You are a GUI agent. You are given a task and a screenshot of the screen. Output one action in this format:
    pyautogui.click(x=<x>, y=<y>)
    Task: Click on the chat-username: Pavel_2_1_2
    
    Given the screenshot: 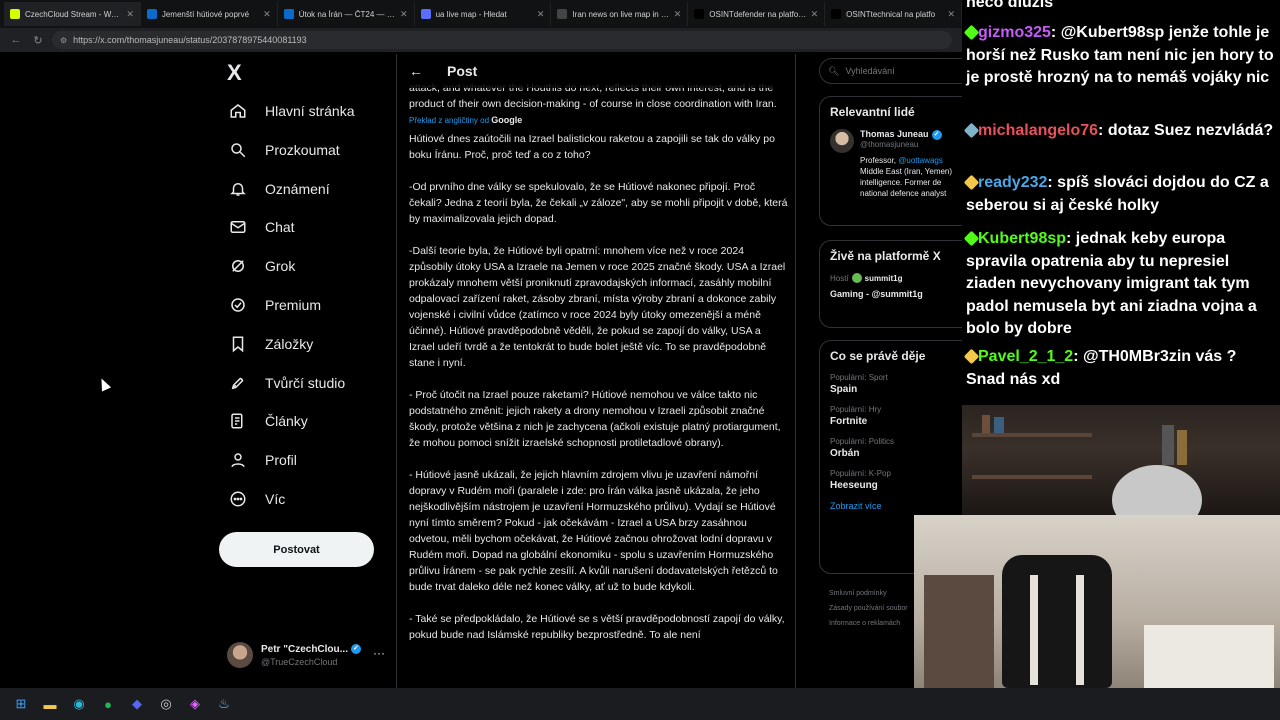 What is the action you would take?
    pyautogui.click(x=1026, y=356)
    